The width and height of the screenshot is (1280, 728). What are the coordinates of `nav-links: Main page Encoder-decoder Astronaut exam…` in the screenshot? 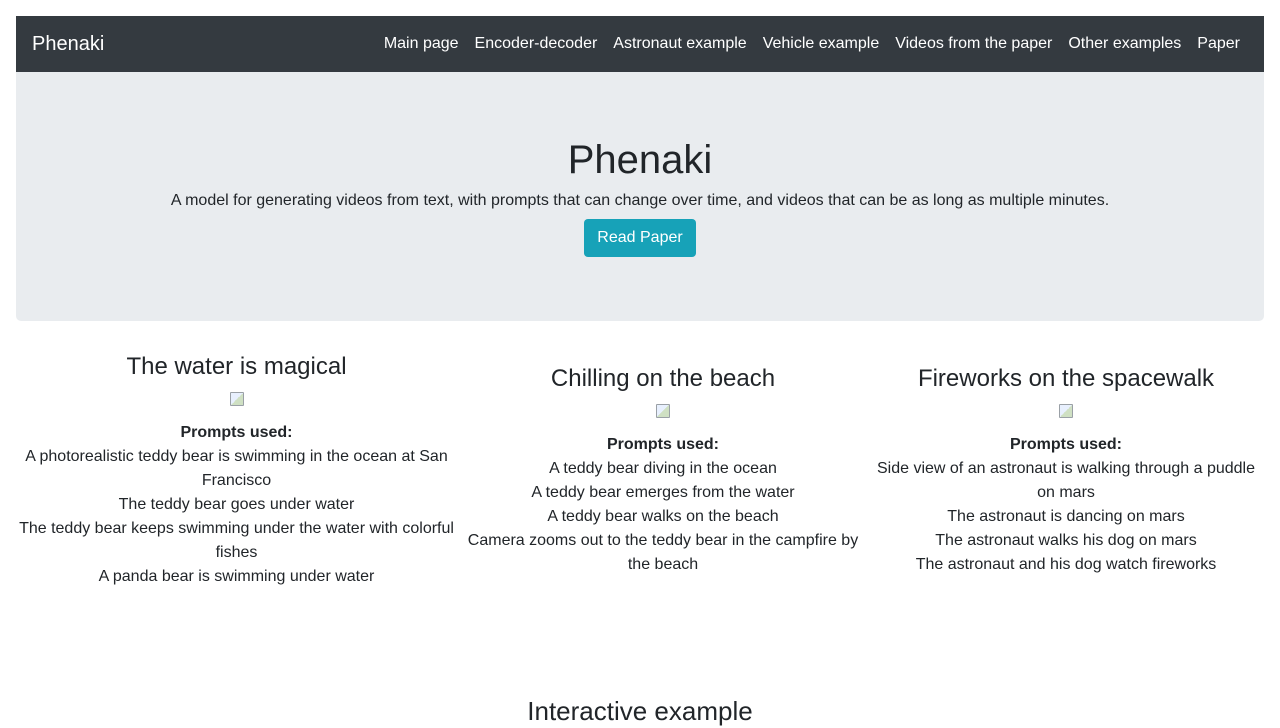 It's located at (812, 44).